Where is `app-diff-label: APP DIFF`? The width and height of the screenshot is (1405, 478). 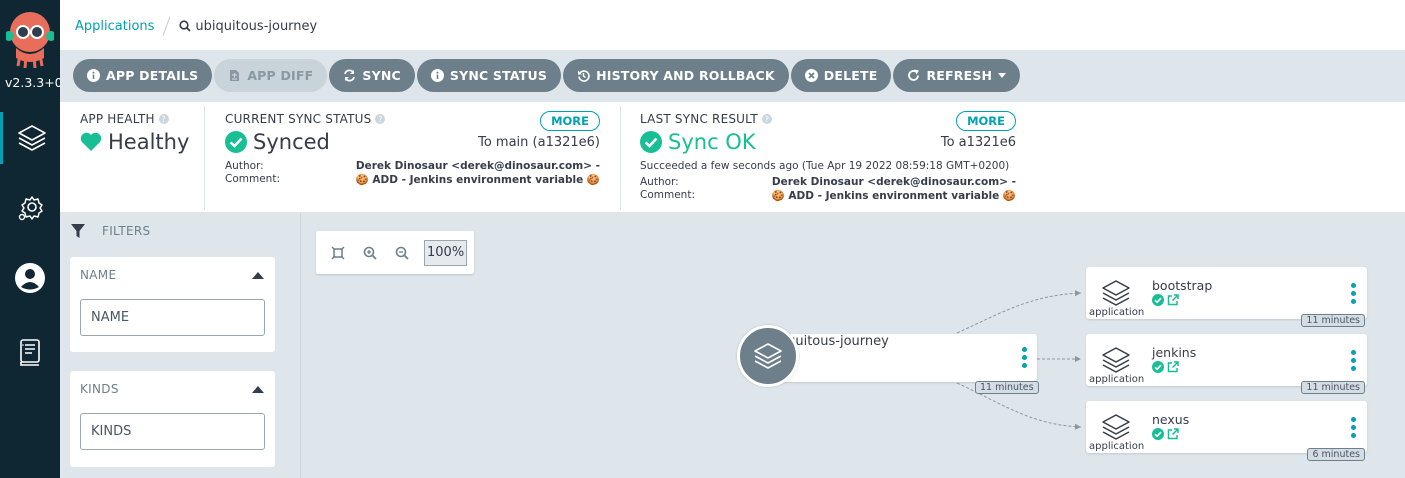
app-diff-label: APP DIFF is located at coordinates (280, 75).